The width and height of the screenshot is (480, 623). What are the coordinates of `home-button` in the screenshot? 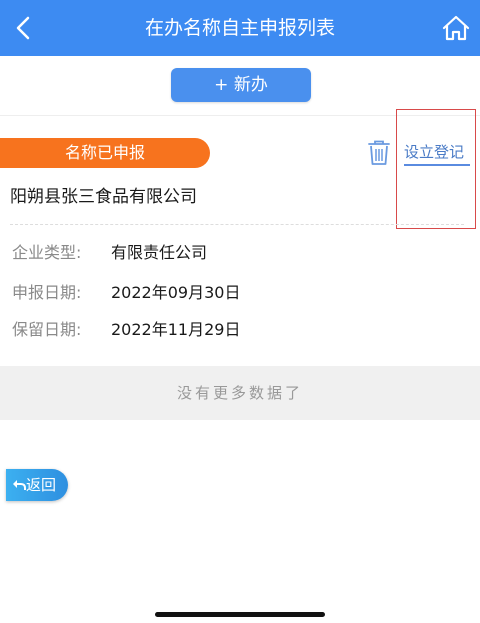 It's located at (456, 28).